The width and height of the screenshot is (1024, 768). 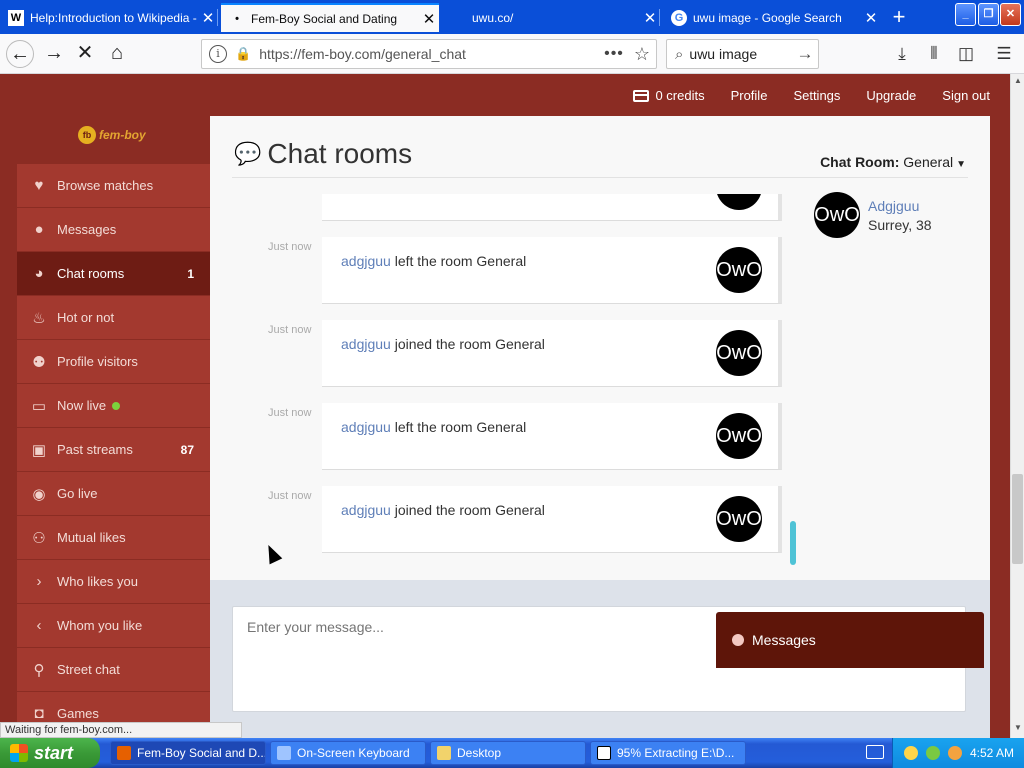 What do you see at coordinates (749, 95) in the screenshot?
I see `profile-link: Profile` at bounding box center [749, 95].